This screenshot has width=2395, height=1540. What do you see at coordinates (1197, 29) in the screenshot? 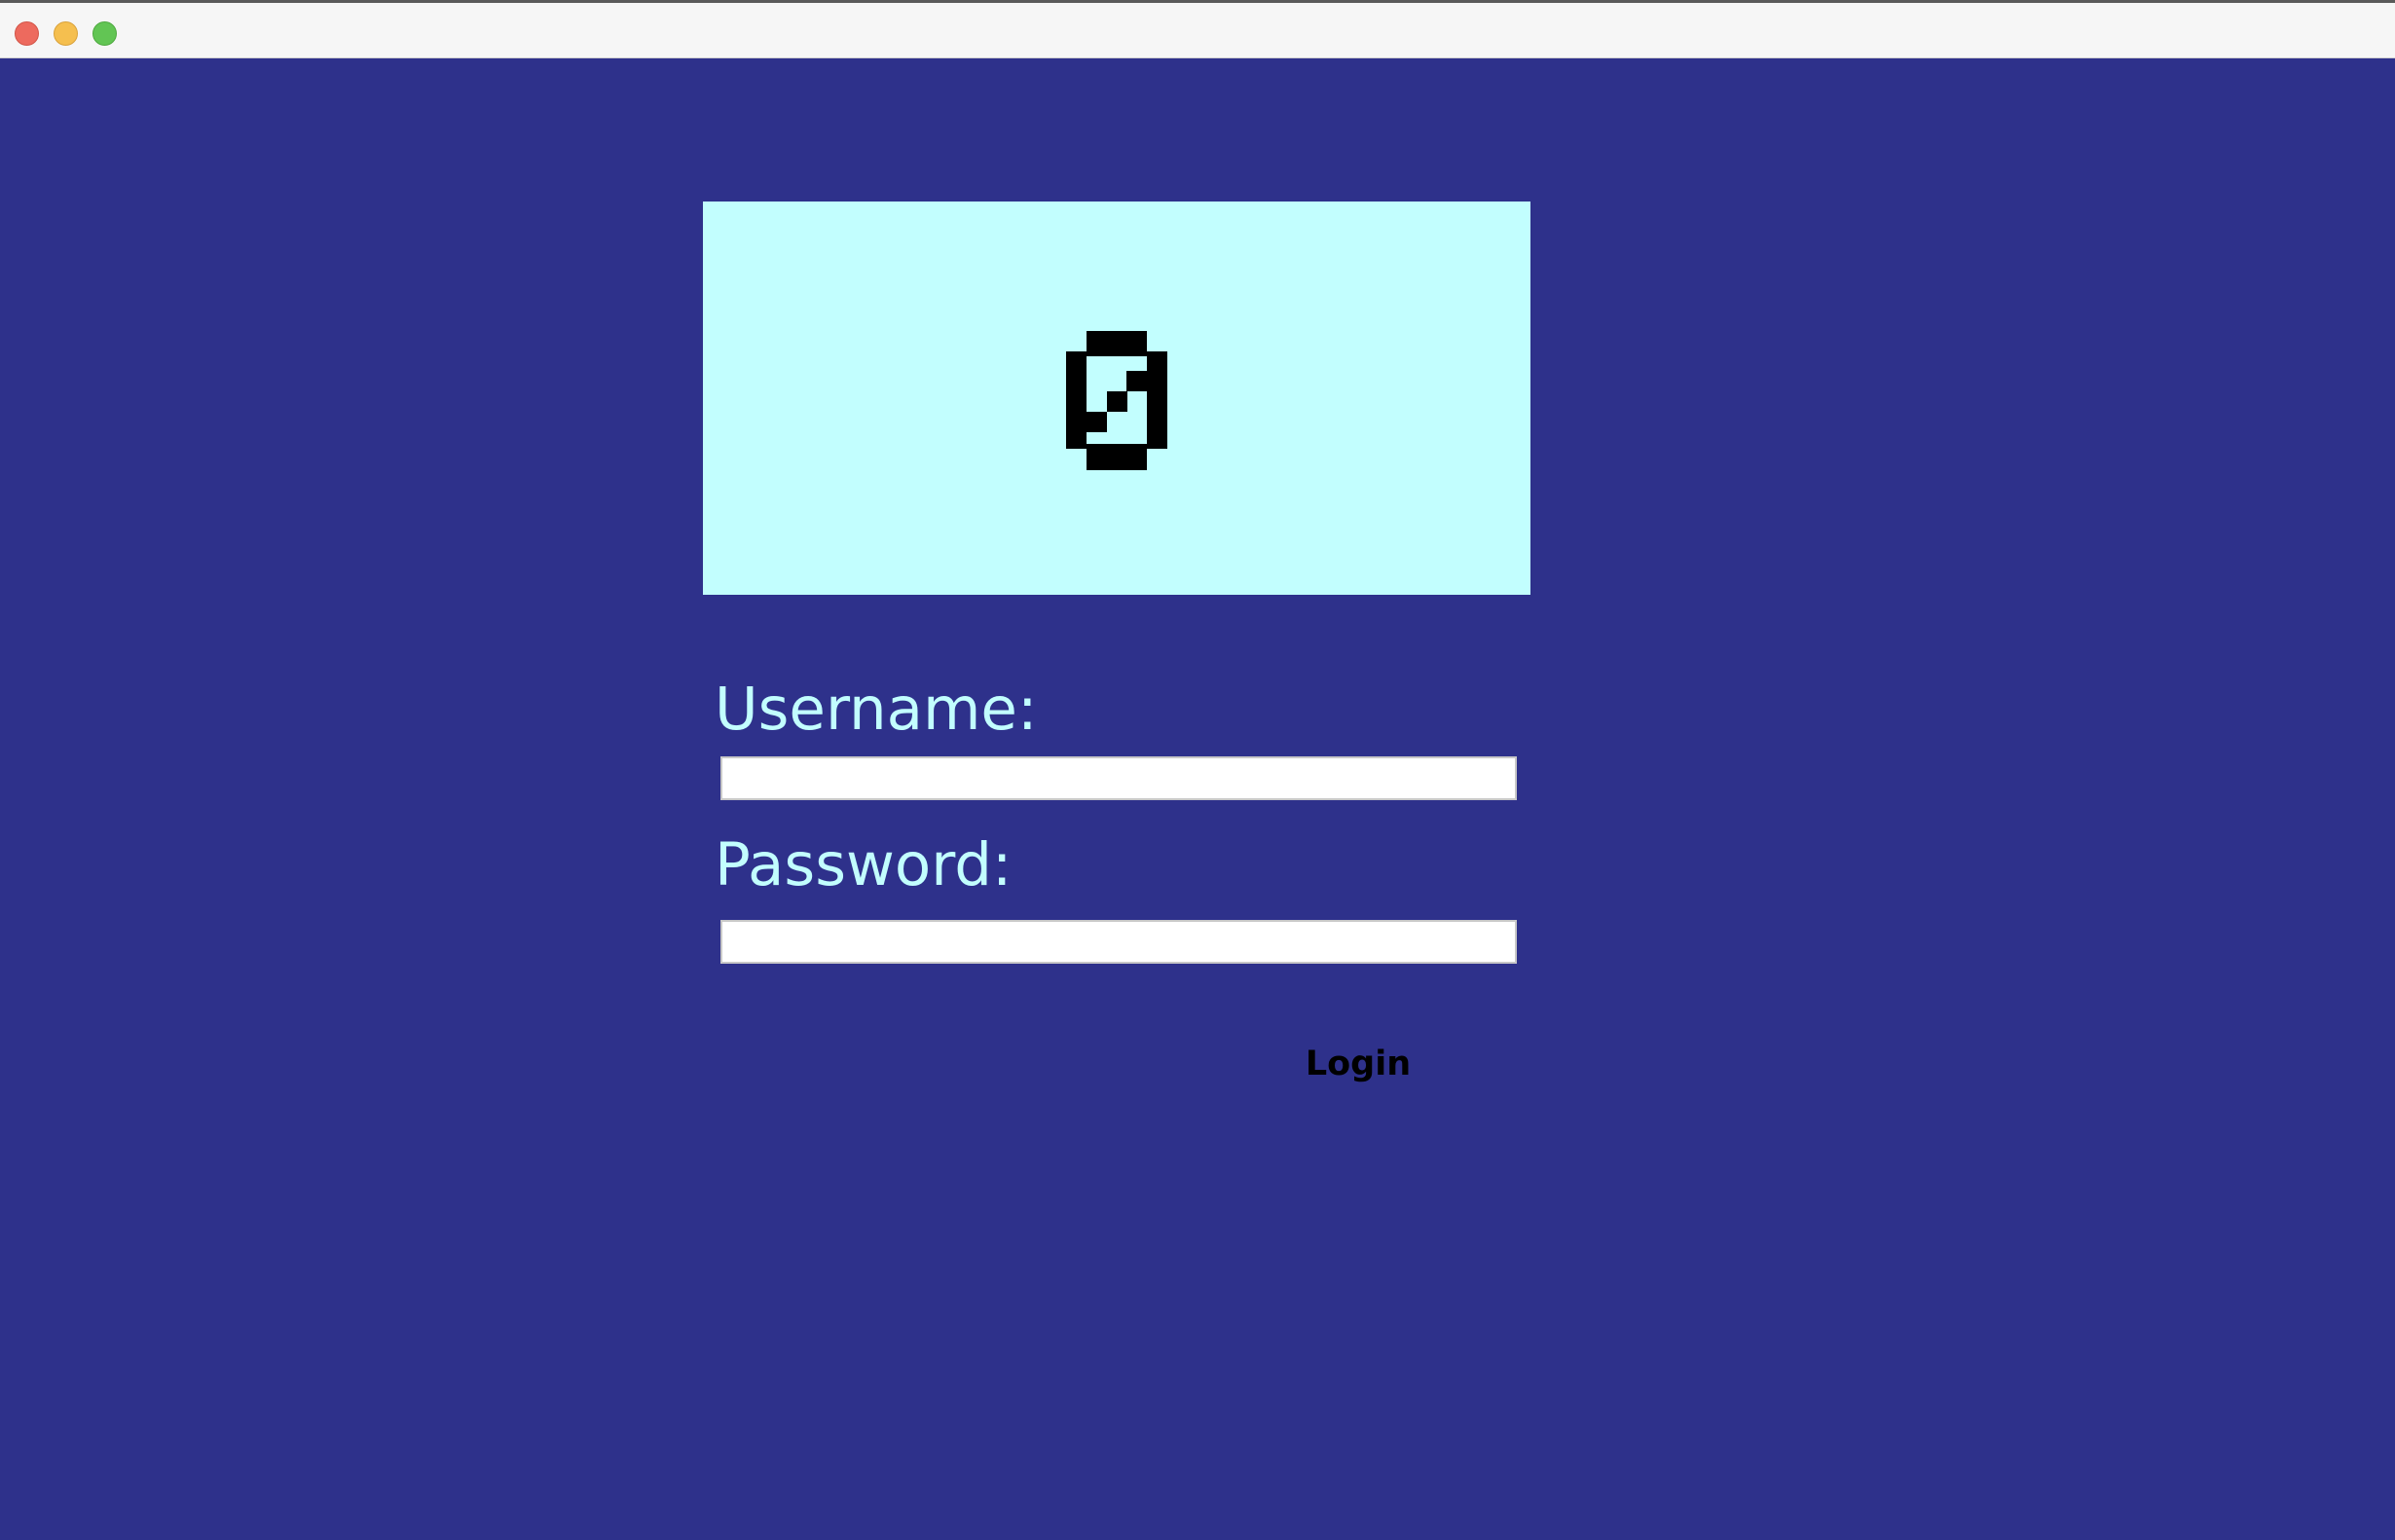
I see `title-bar` at bounding box center [1197, 29].